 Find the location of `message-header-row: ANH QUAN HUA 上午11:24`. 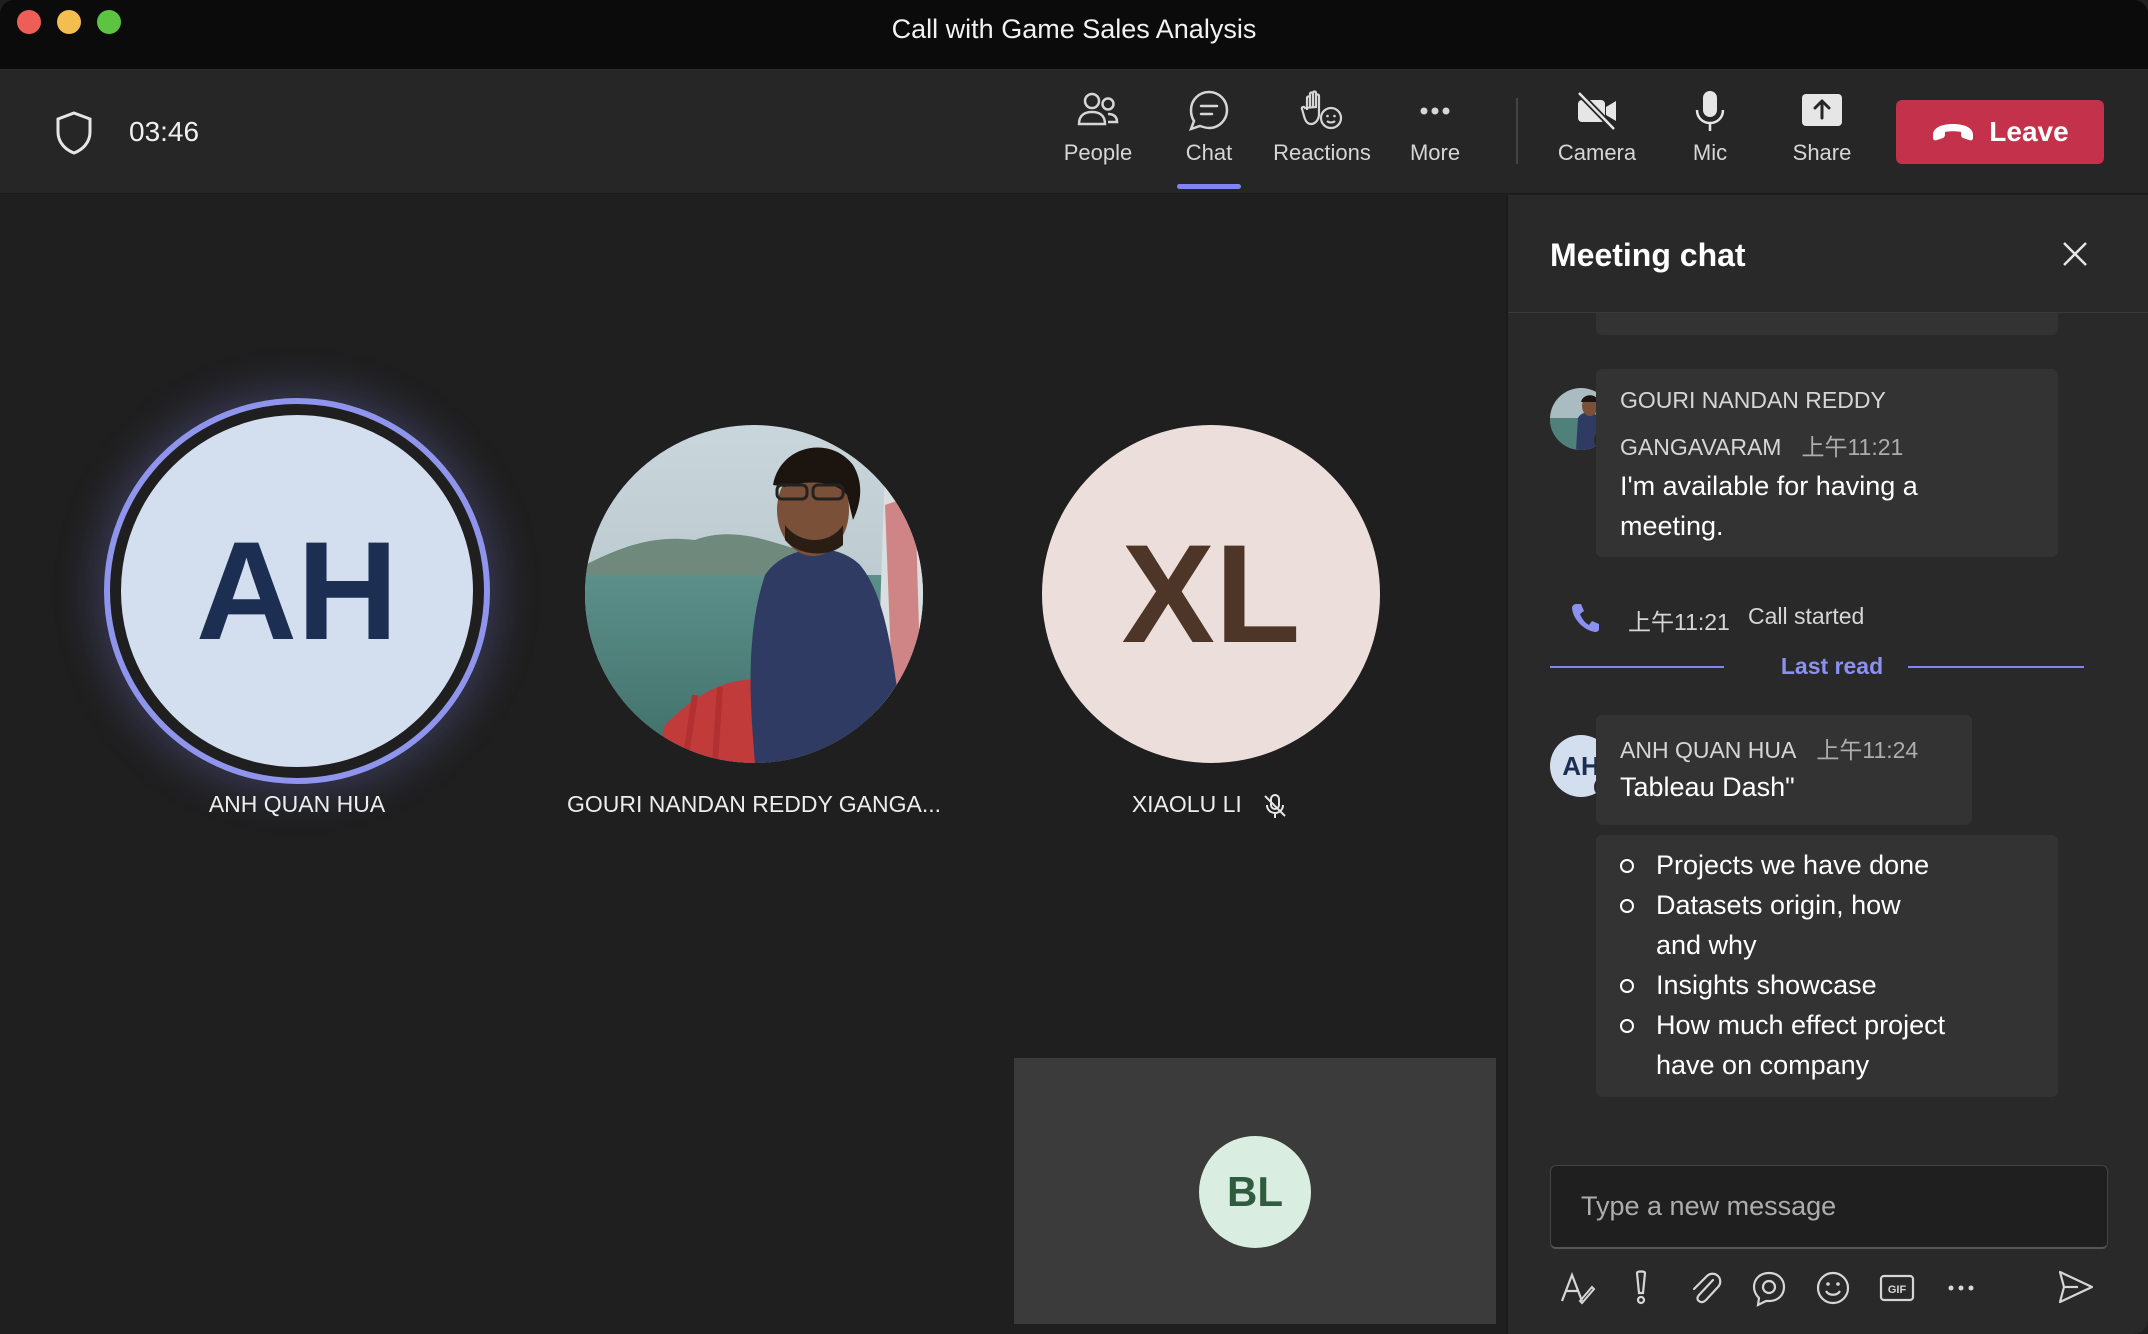

message-header-row: ANH QUAN HUA 上午11:24 is located at coordinates (1784, 748).